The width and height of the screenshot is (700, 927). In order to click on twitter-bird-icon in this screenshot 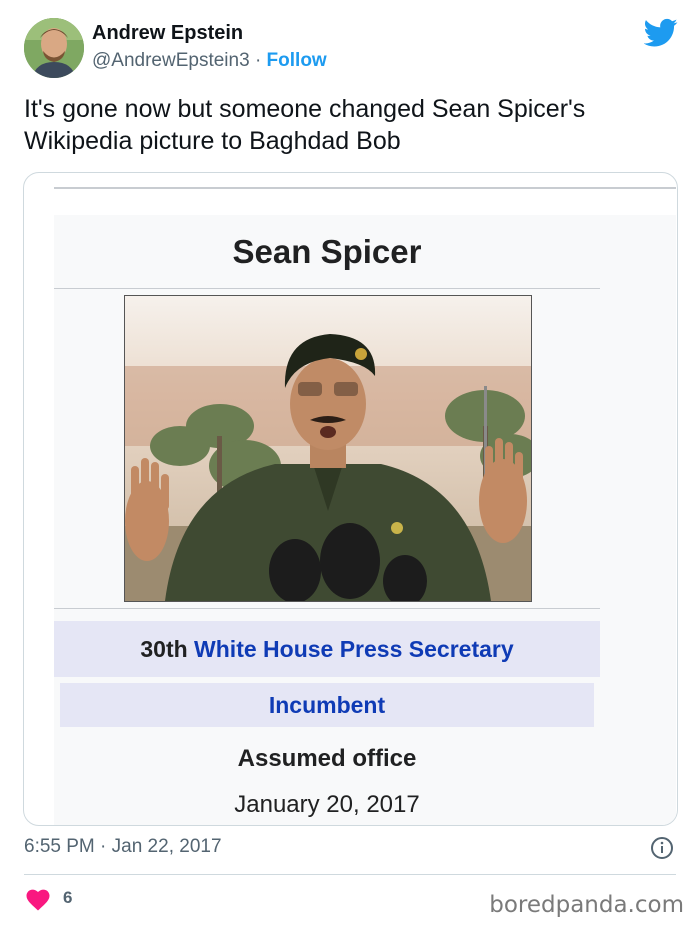, I will do `click(660, 33)`.